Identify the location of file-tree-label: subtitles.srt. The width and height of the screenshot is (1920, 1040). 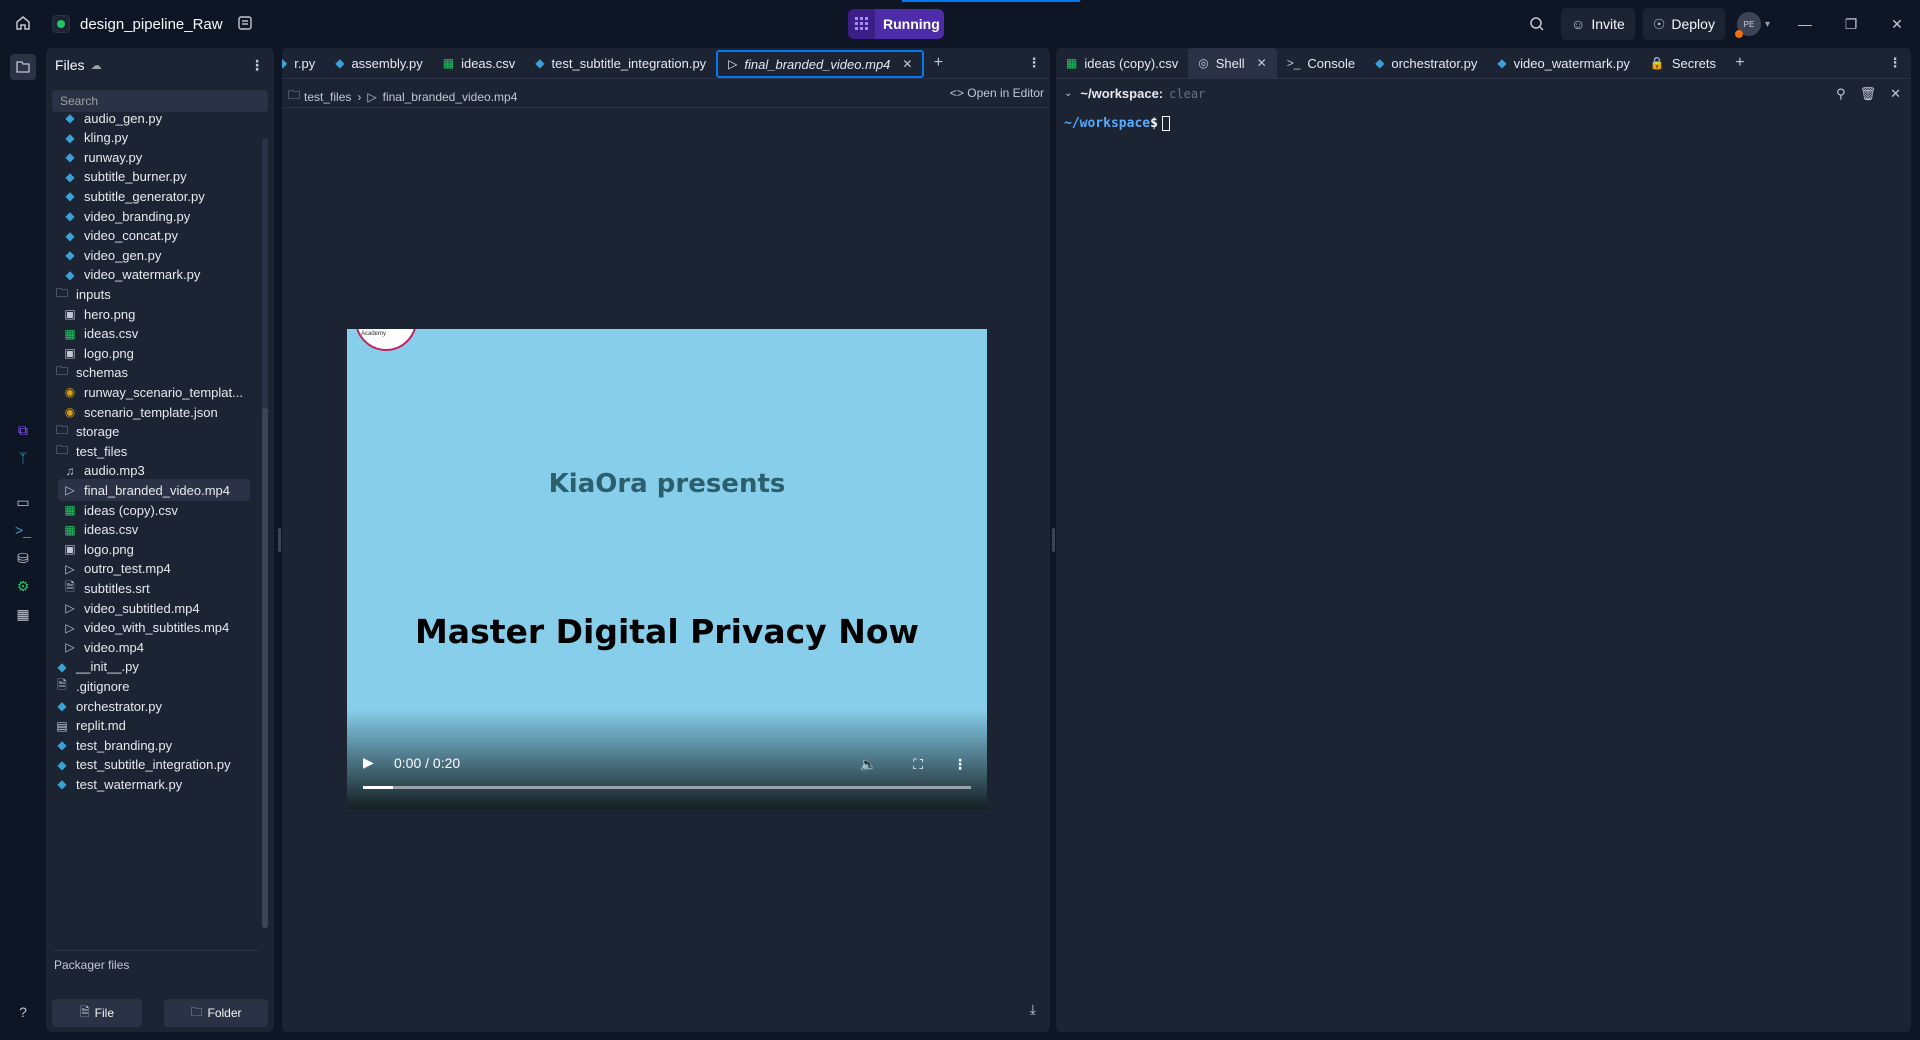
(117, 588).